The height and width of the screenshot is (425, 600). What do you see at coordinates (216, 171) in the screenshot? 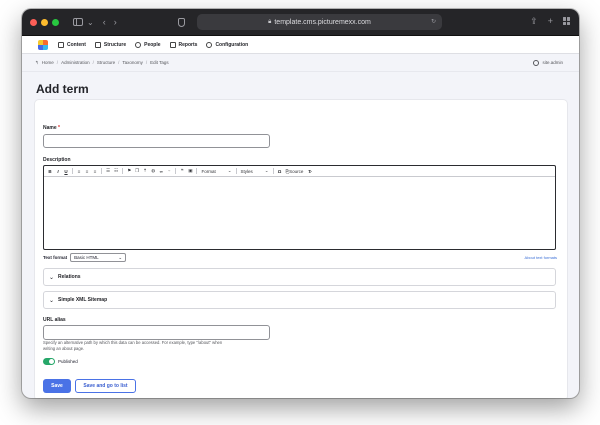
I see `format-dropdown: Format ⌄` at bounding box center [216, 171].